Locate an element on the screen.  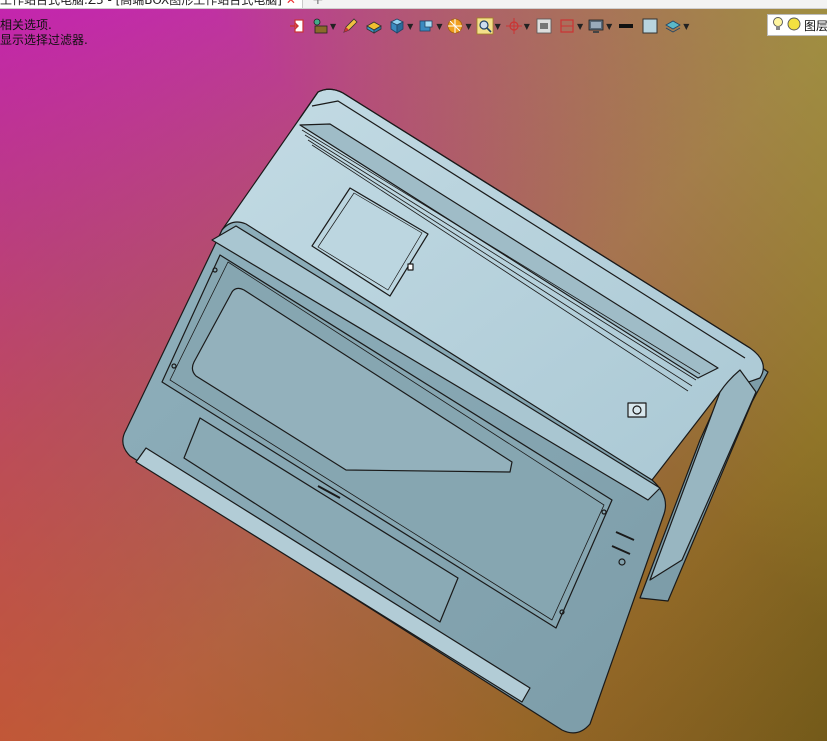
crosshair-icon is located at coordinates (514, 26).